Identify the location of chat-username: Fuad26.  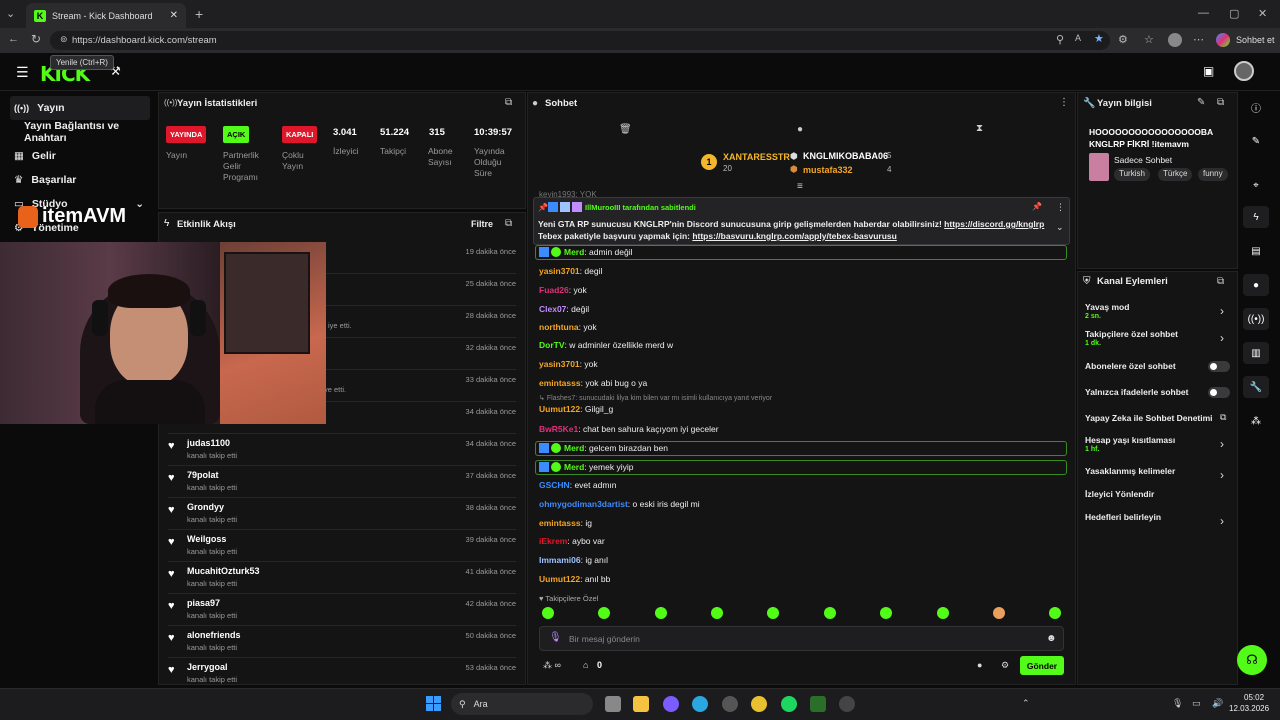
(554, 290).